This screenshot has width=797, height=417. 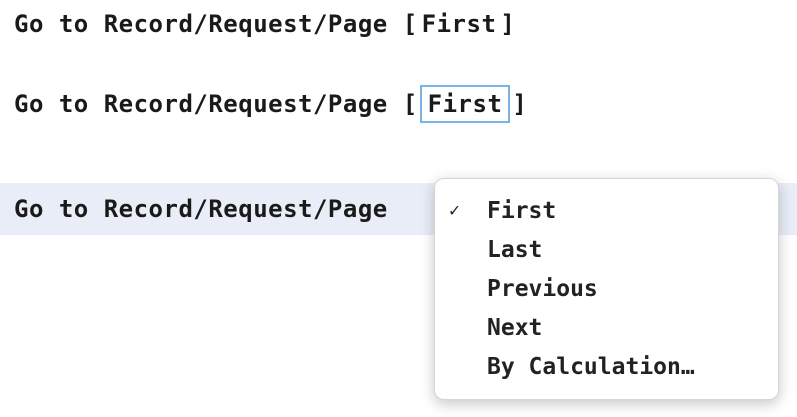 What do you see at coordinates (459, 24) in the screenshot?
I see `step-parameter: First` at bounding box center [459, 24].